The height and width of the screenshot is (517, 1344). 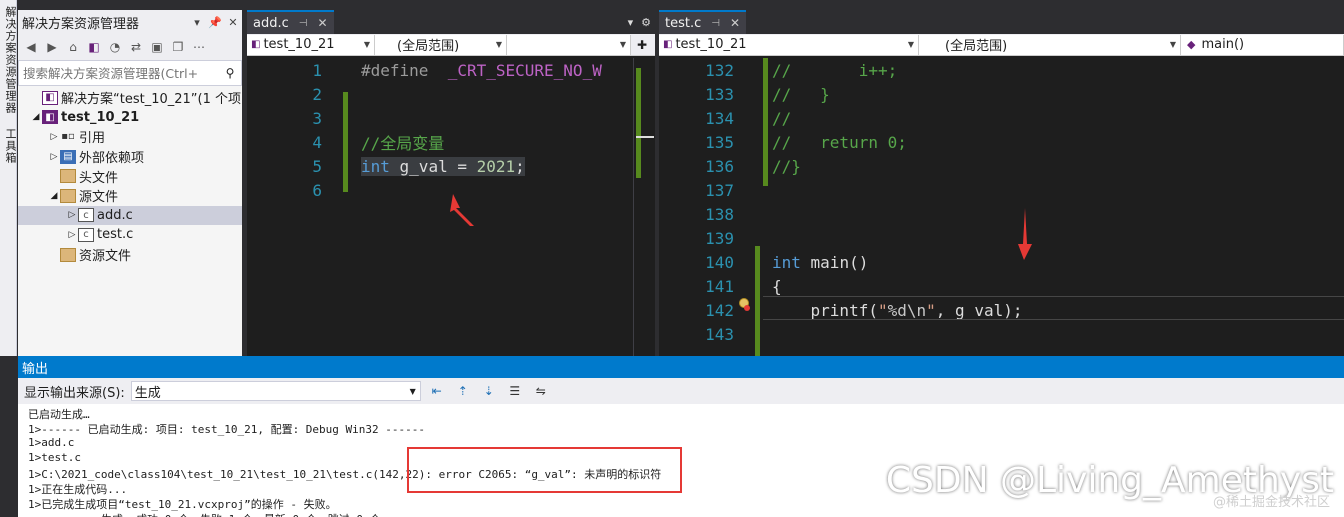 I want to click on solution-explorer-search: ⚲, so click(x=130, y=73).